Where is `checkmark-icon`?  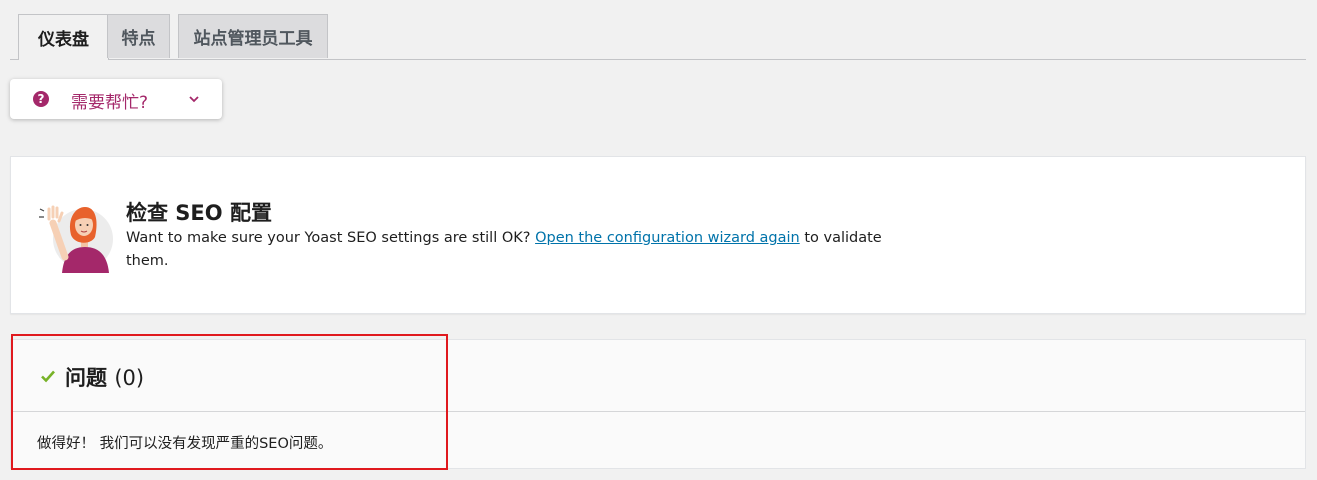 checkmark-icon is located at coordinates (48, 376).